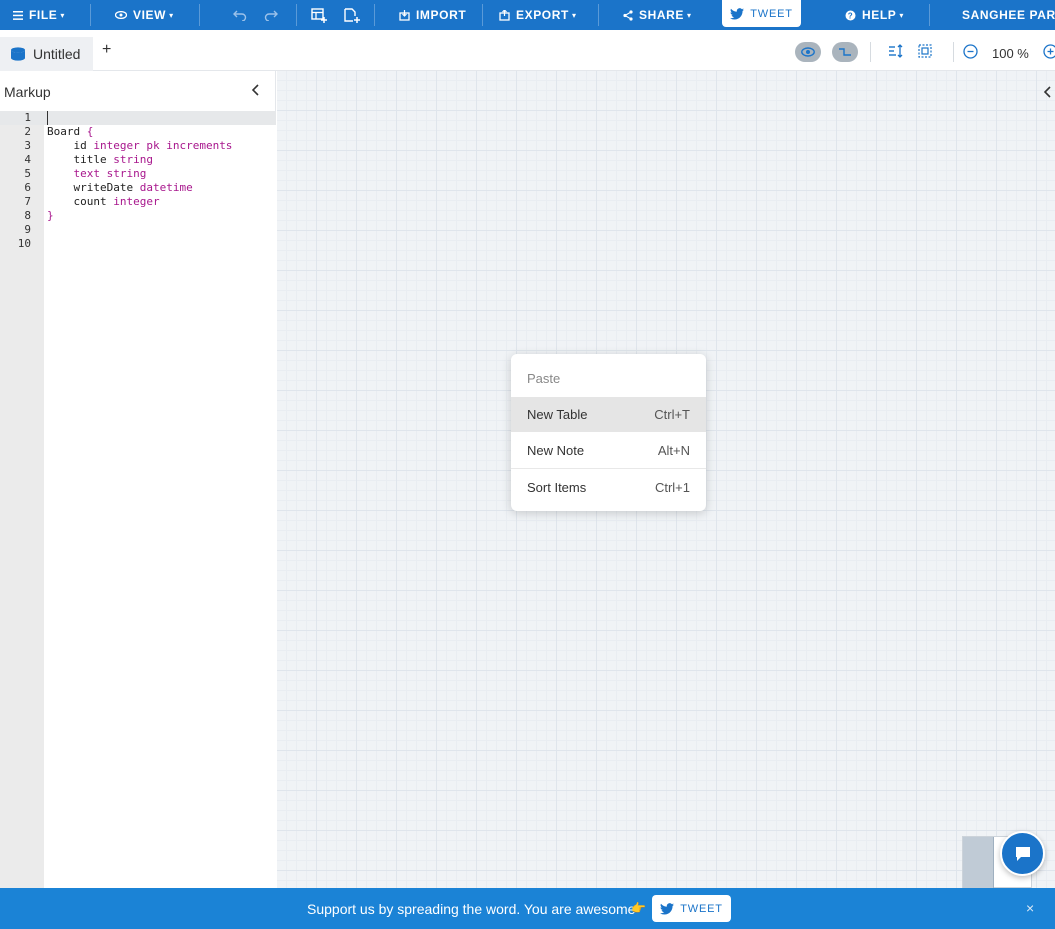  I want to click on sort-icon, so click(896, 51).